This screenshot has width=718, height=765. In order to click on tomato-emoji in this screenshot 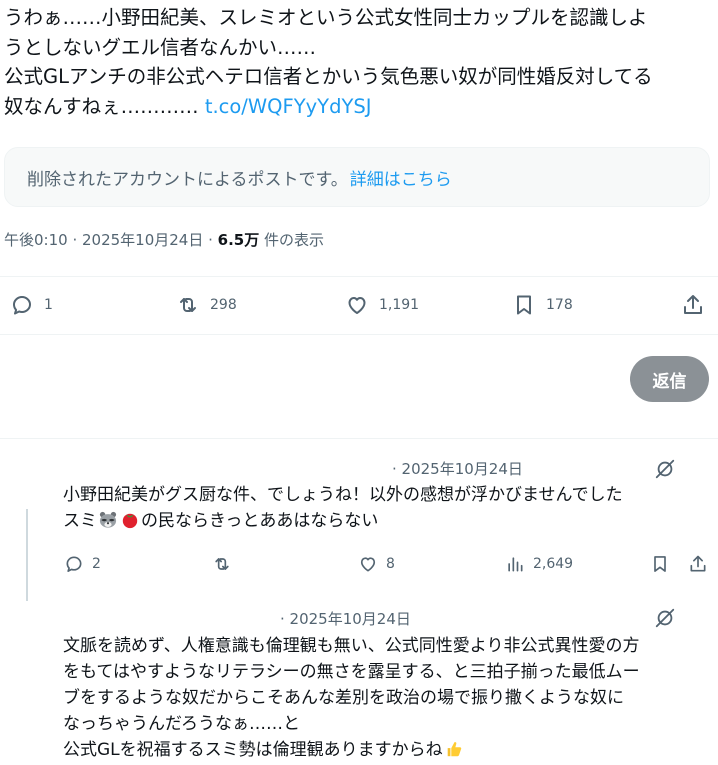, I will do `click(130, 521)`.